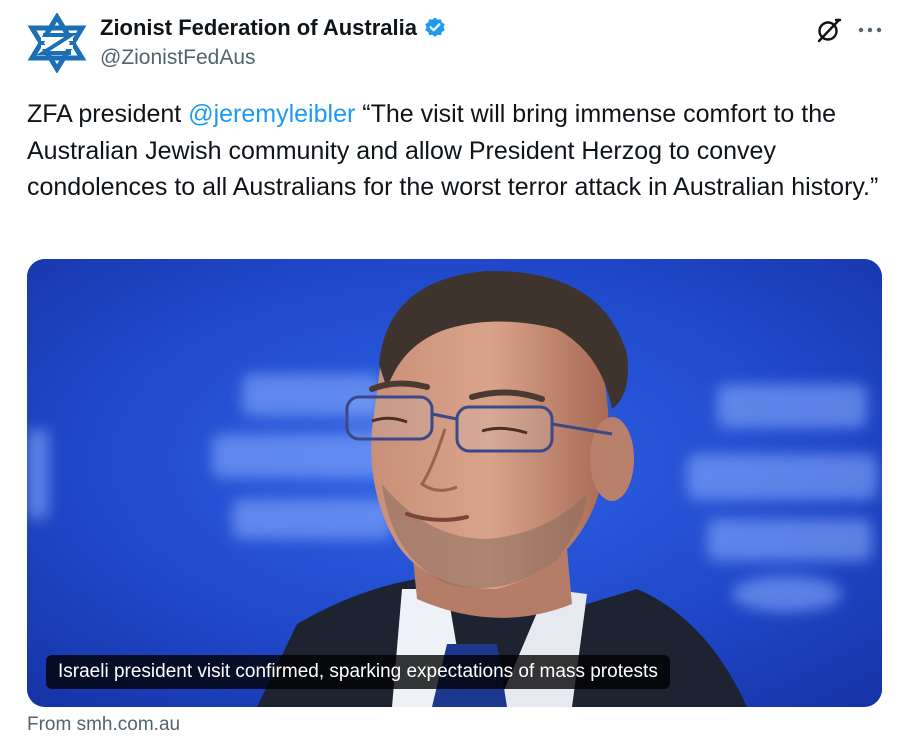  Describe the element at coordinates (108, 114) in the screenshot. I see `tweet-text-before: ZFA president` at that location.